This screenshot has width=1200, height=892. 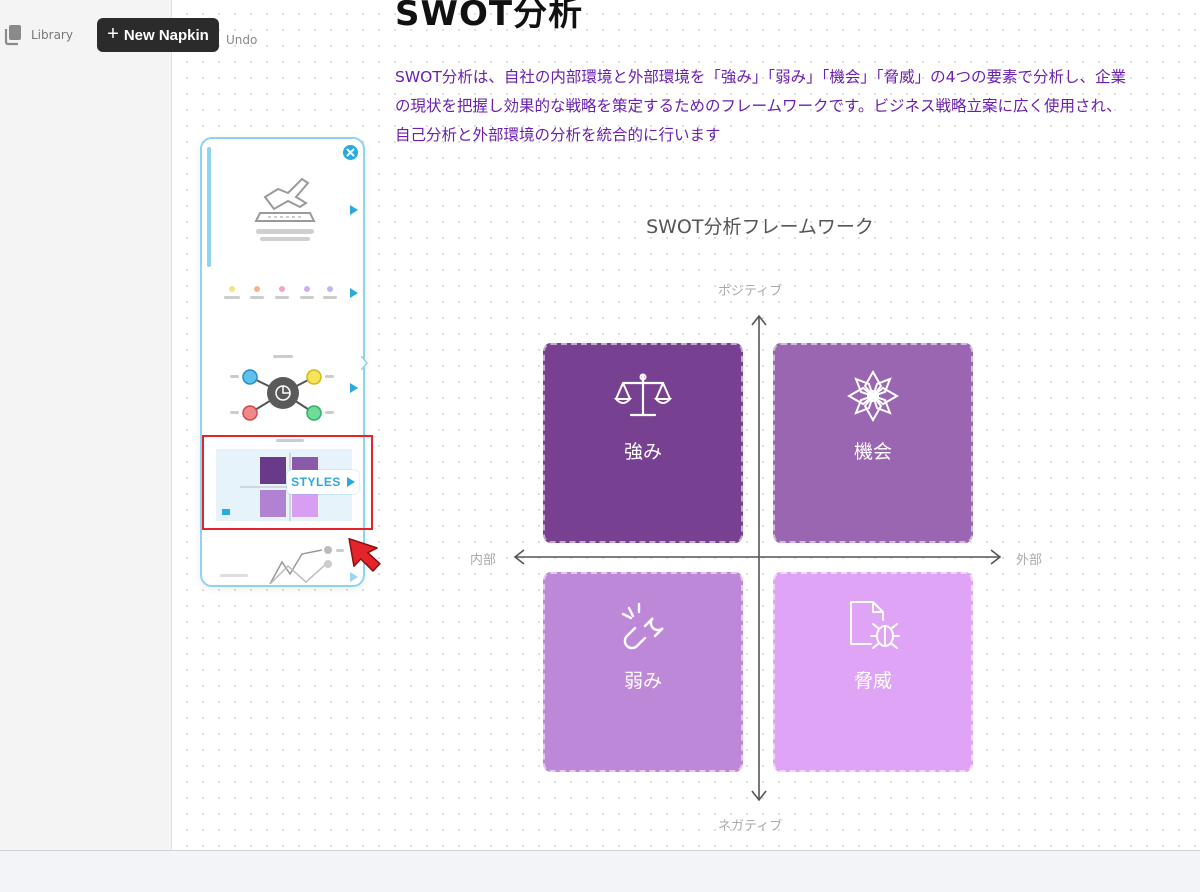 What do you see at coordinates (750, 826) in the screenshot?
I see `axis-label-bottom: ネガティブ` at bounding box center [750, 826].